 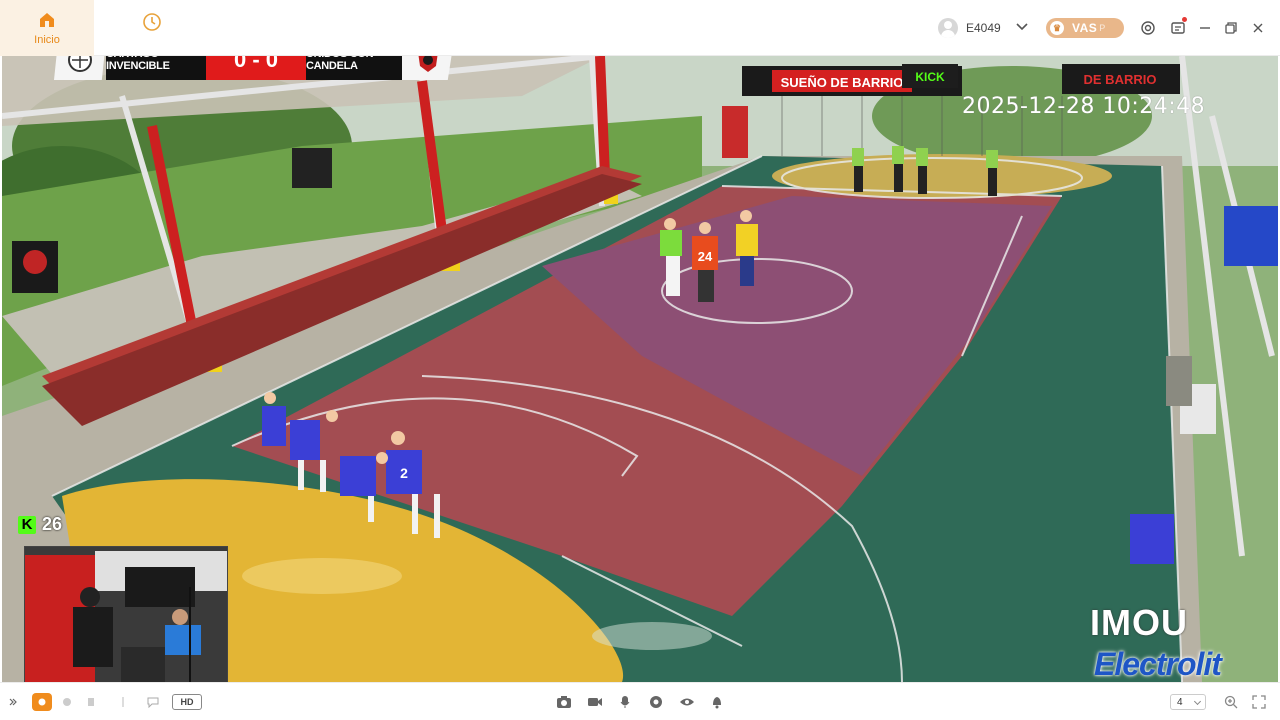 What do you see at coordinates (1158, 664) in the screenshot?
I see `electrolit-logo: Electrolit` at bounding box center [1158, 664].